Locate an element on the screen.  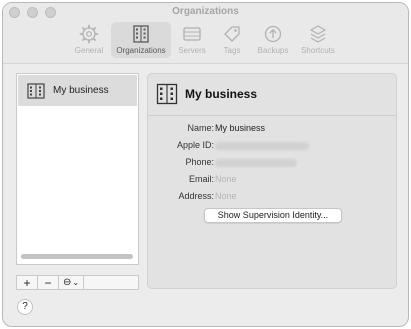
tab-servers-label: Servers is located at coordinates (192, 50).